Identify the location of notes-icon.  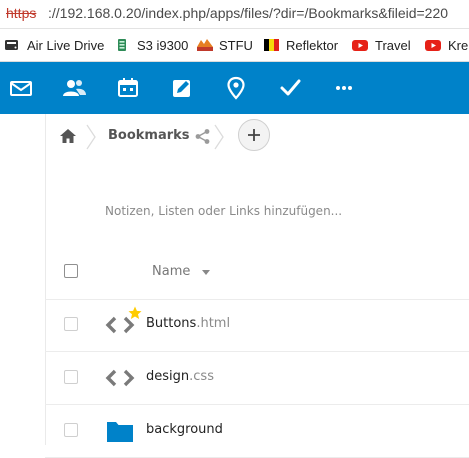
(182, 88).